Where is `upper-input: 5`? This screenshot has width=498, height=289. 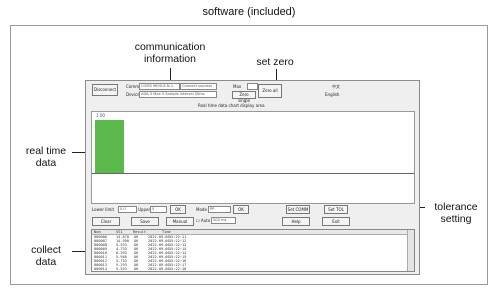
upper-input: 5 is located at coordinates (158, 209).